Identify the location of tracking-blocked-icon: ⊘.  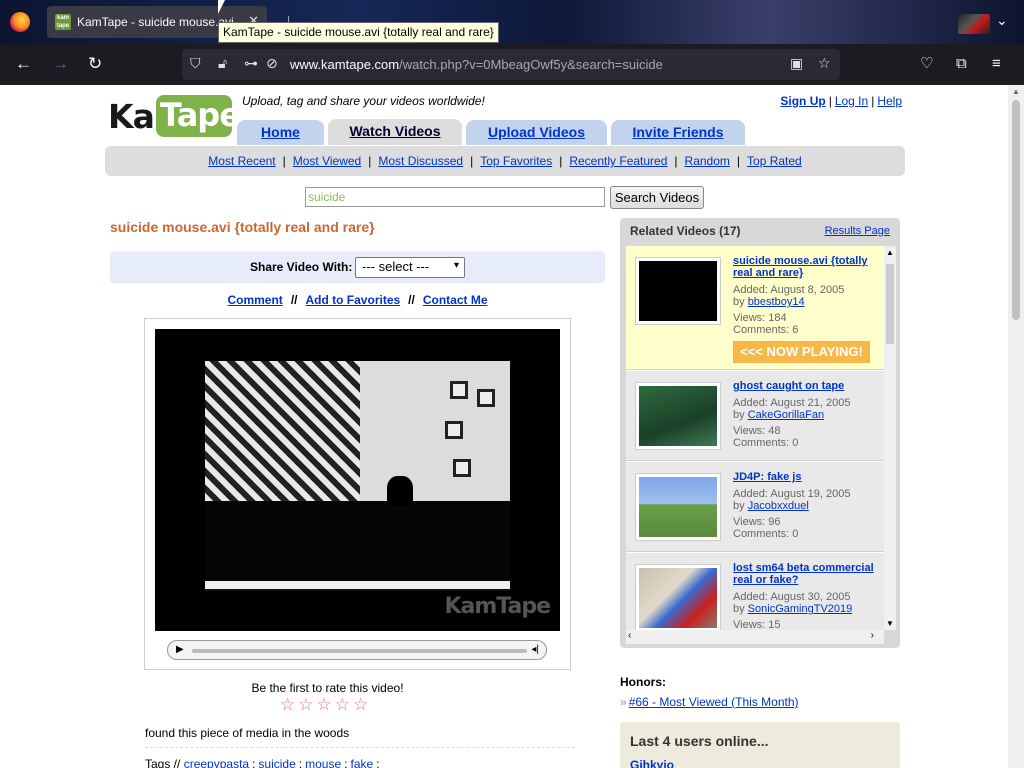
(272, 63).